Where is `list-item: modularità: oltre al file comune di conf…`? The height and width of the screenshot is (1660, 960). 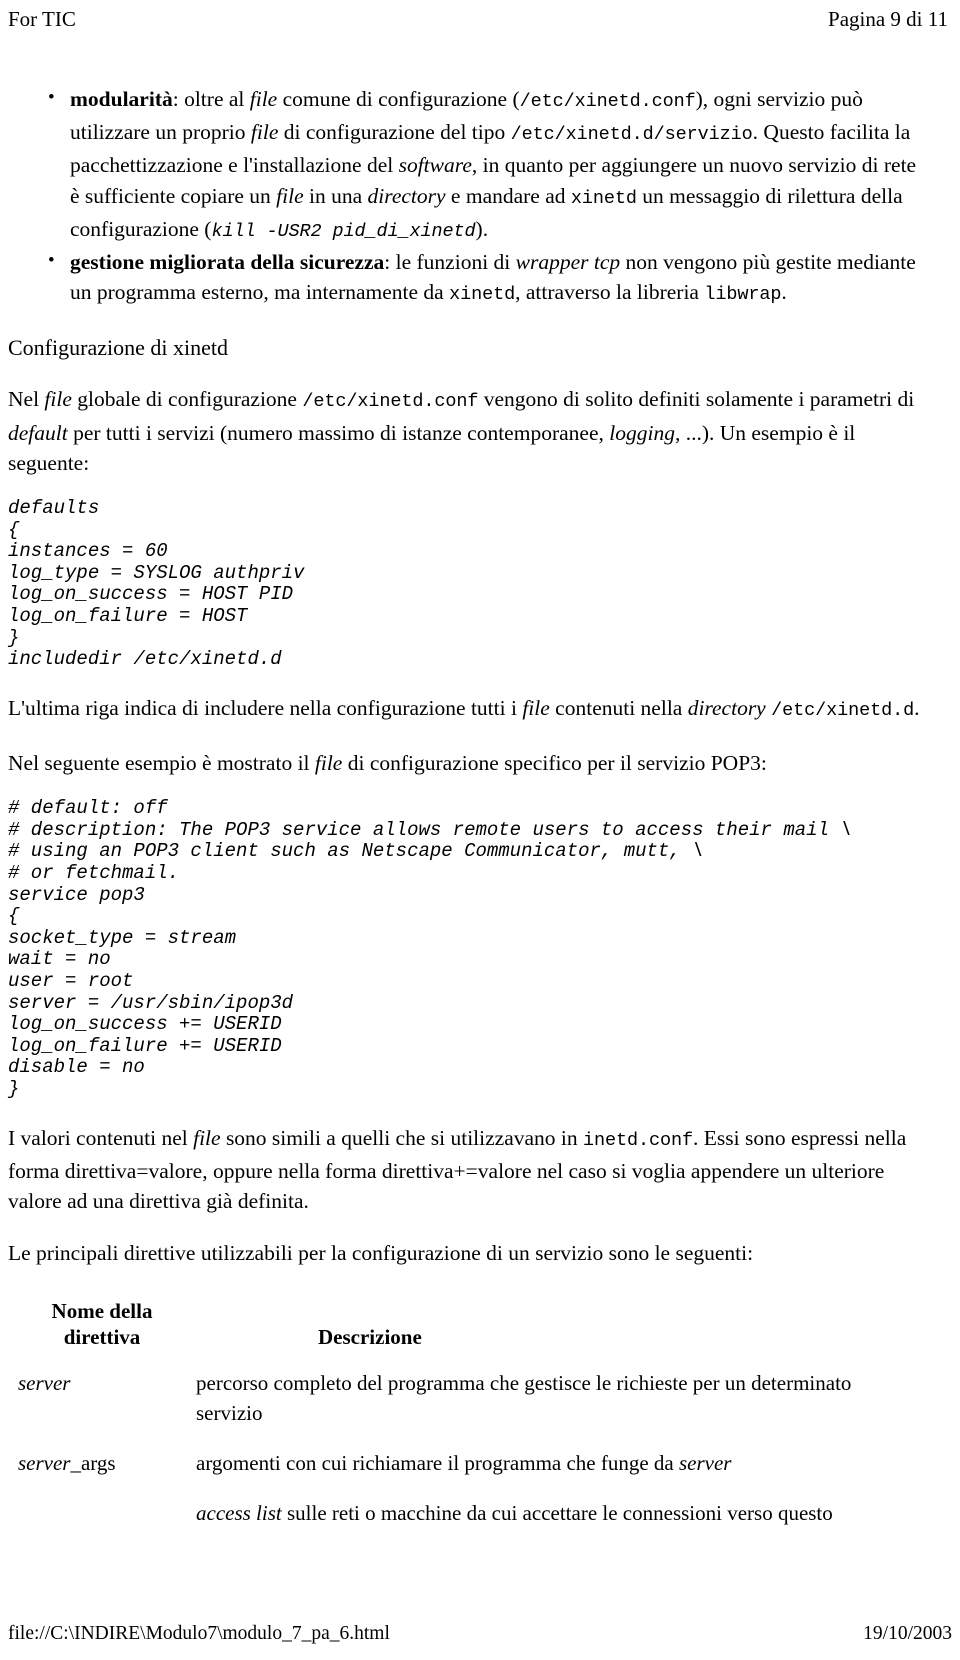 list-item: modularità: oltre al file comune di conf… is located at coordinates (493, 165).